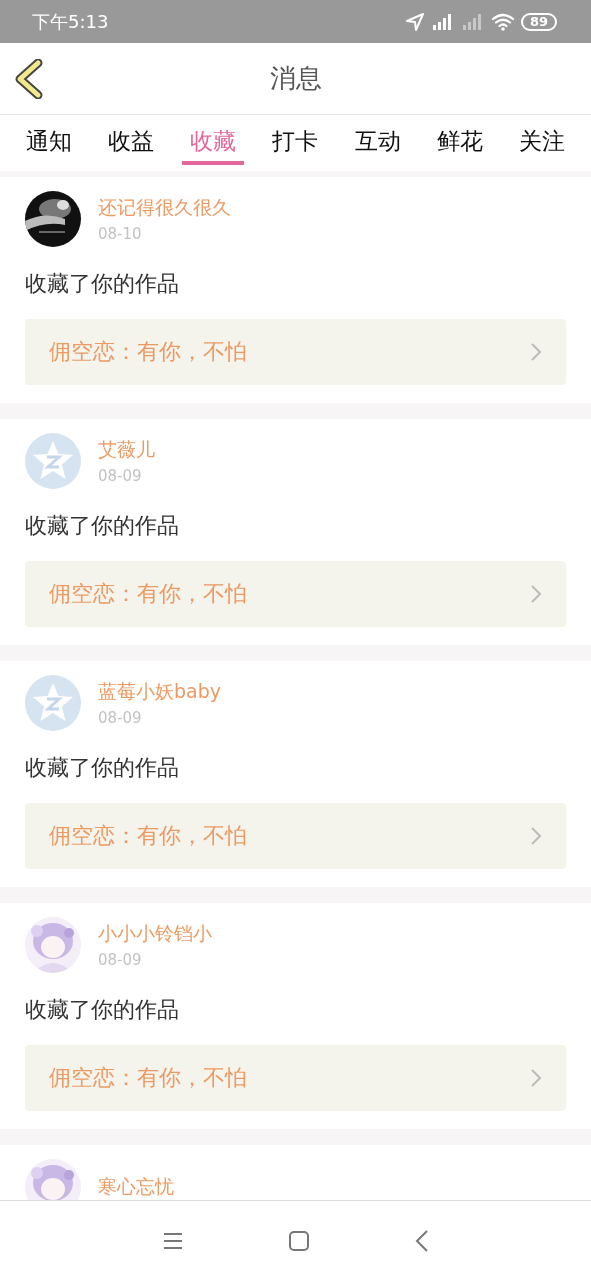 The image size is (591, 1280). Describe the element at coordinates (159, 692) in the screenshot. I see `user-name: 蓝莓小妖baby` at that location.